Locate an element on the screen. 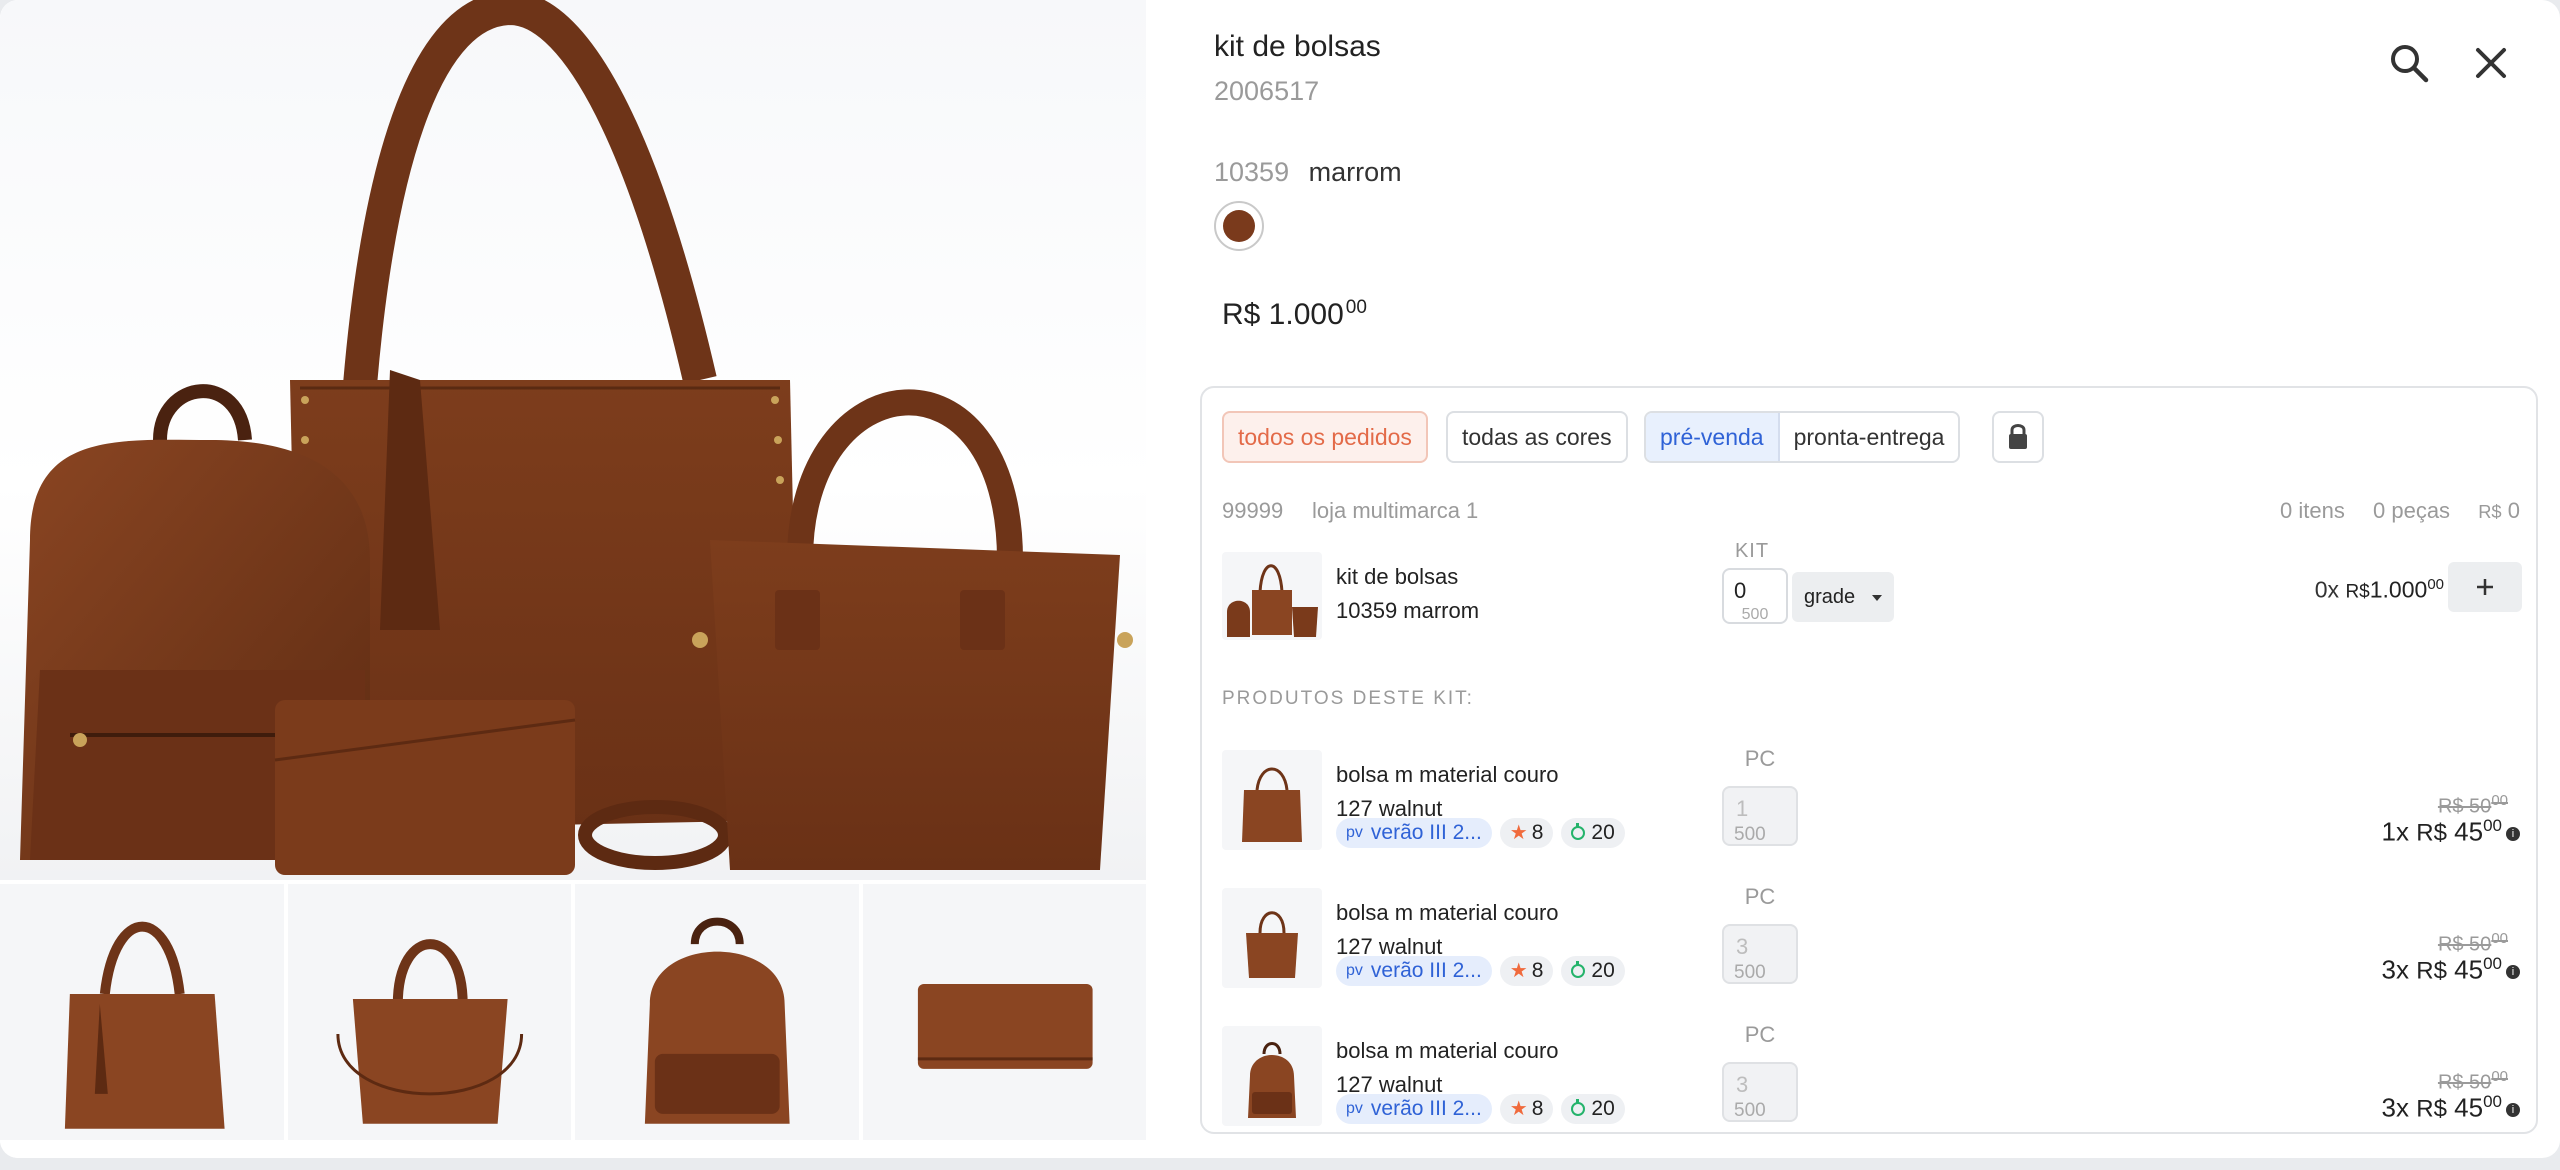 The width and height of the screenshot is (2560, 1170). store-id: 99999 is located at coordinates (1253, 510).